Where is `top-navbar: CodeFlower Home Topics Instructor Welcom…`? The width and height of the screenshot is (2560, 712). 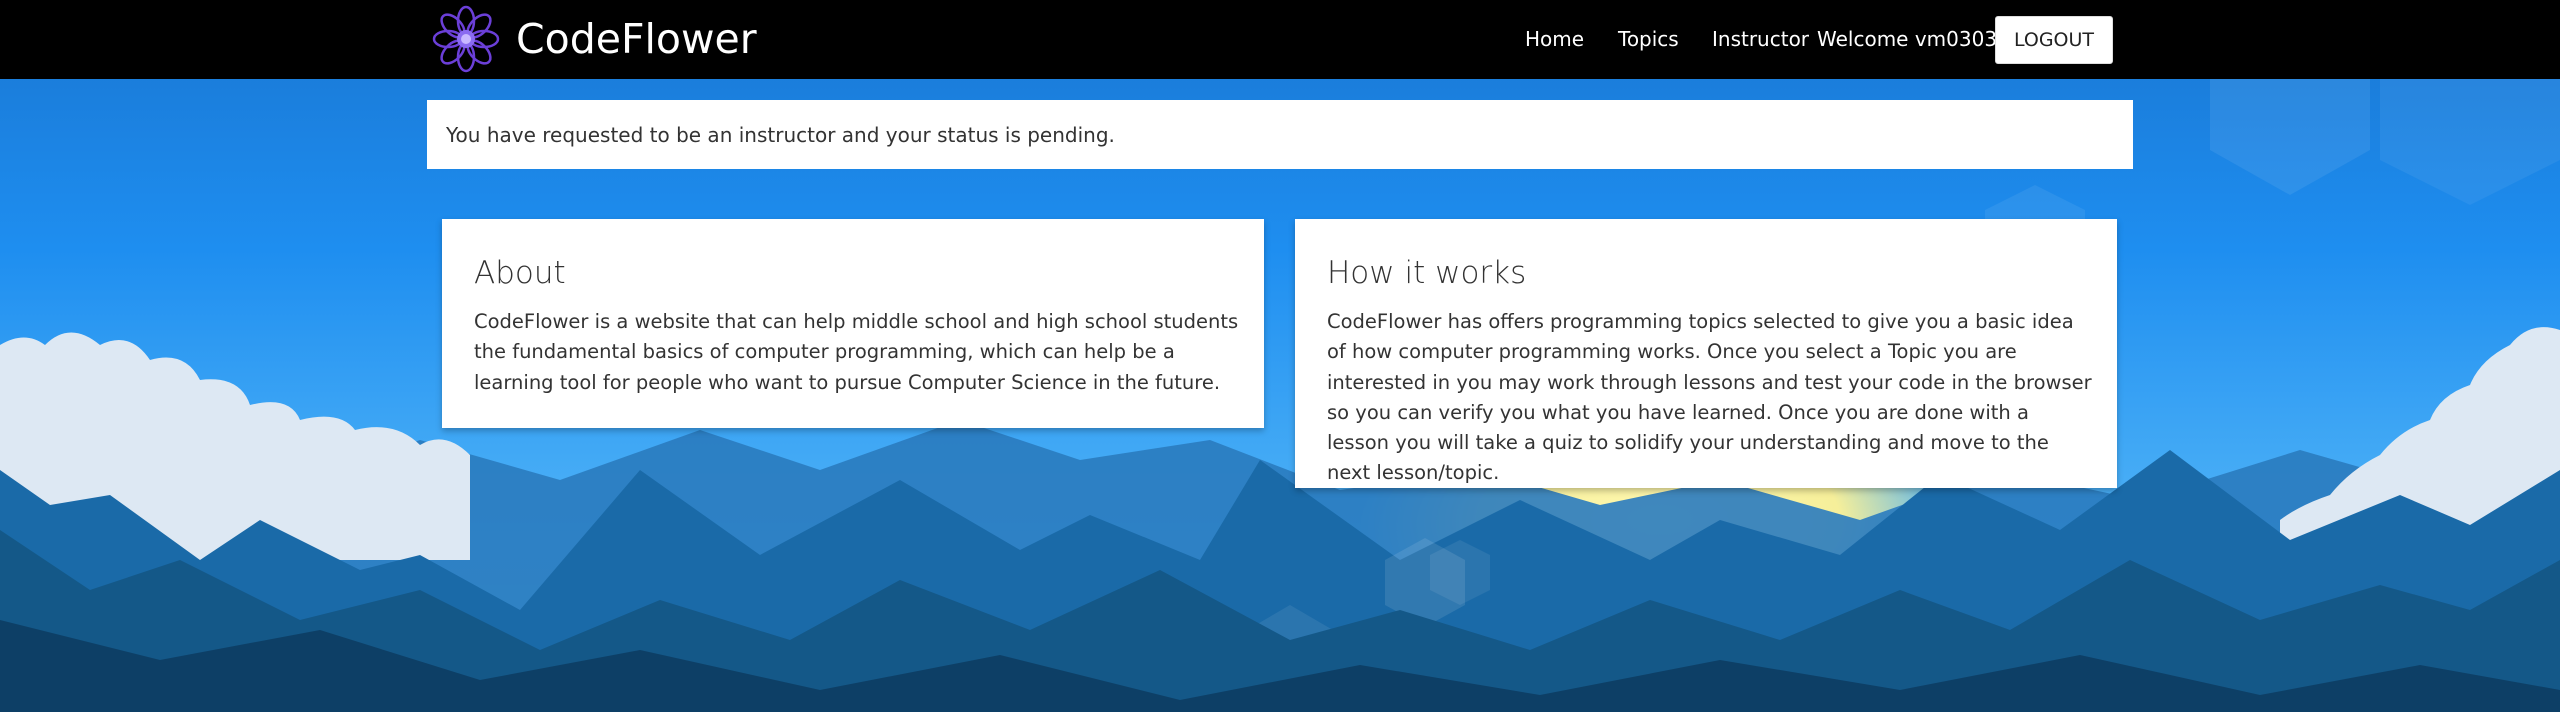
top-navbar: CodeFlower Home Topics Instructor Welcom… is located at coordinates (1280, 39).